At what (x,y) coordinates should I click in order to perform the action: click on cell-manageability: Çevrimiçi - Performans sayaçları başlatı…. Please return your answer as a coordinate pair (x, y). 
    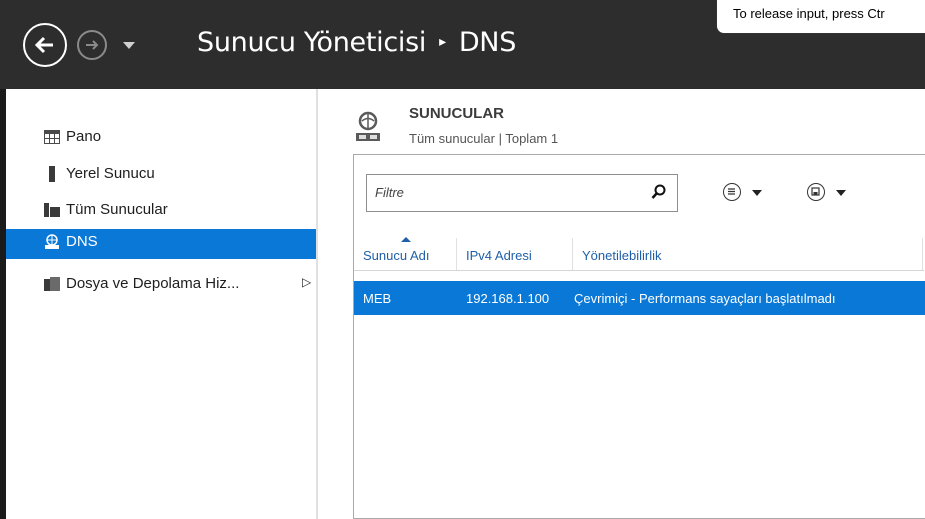
    Looking at the image, I should click on (705, 298).